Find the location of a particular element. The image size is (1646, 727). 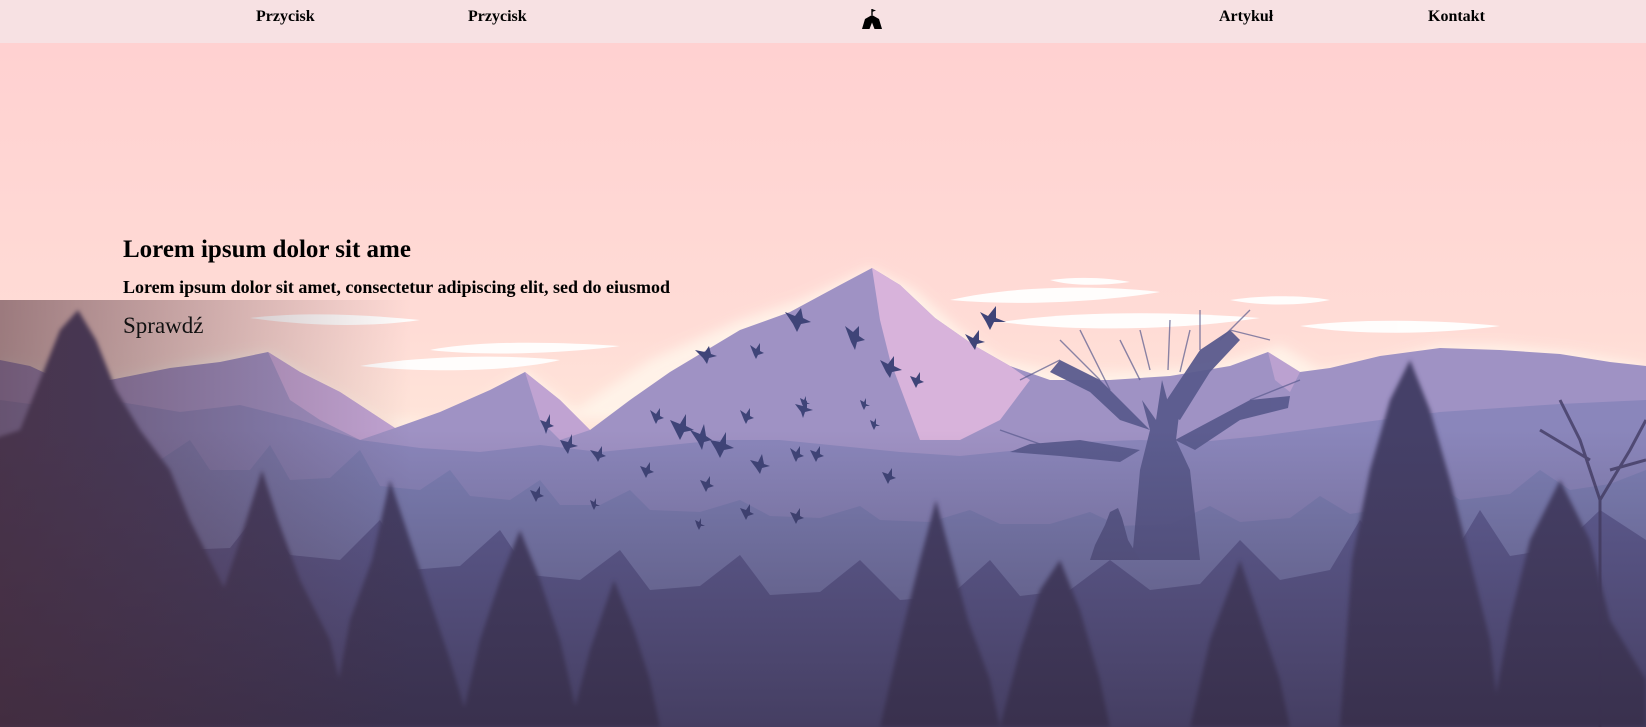

tent-flag-icon is located at coordinates (872, 19).